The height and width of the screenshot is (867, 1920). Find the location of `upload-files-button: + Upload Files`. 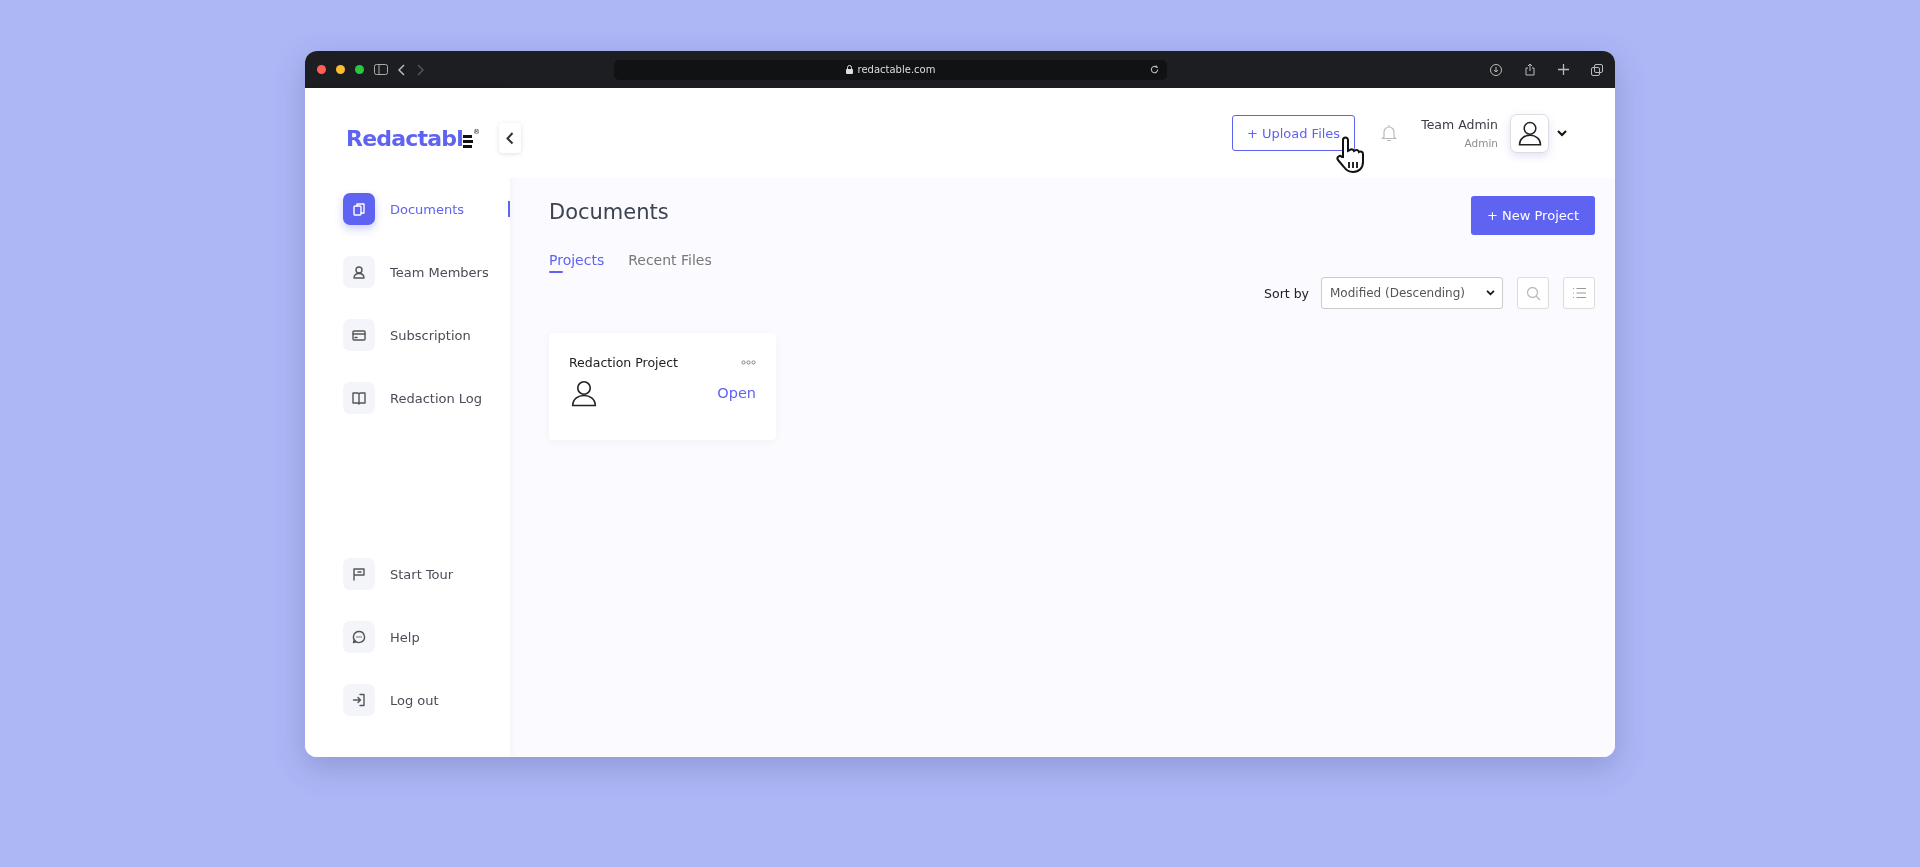

upload-files-button: + Upload Files is located at coordinates (1293, 133).